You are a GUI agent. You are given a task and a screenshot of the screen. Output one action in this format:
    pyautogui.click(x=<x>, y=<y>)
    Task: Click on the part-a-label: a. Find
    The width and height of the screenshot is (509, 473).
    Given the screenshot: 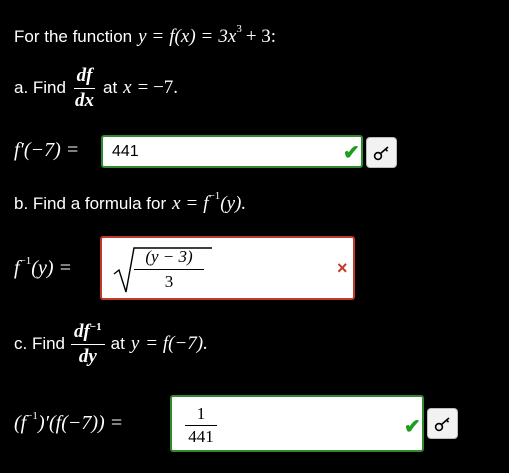 What is the action you would take?
    pyautogui.click(x=40, y=88)
    